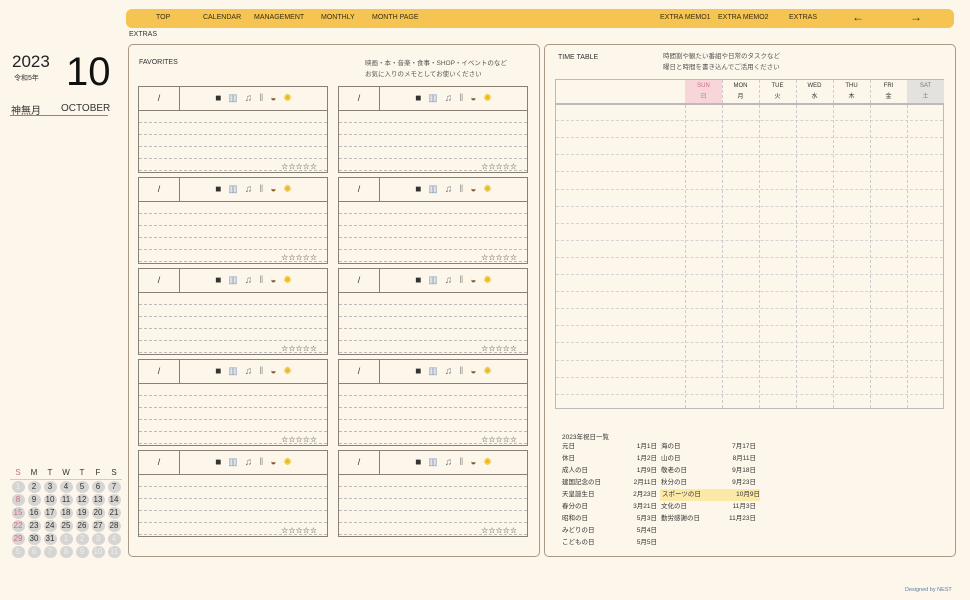 The height and width of the screenshot is (600, 970). Describe the element at coordinates (685, 17) in the screenshot. I see `nav-item-extra-memo1: EXTRA MEMO1` at that location.